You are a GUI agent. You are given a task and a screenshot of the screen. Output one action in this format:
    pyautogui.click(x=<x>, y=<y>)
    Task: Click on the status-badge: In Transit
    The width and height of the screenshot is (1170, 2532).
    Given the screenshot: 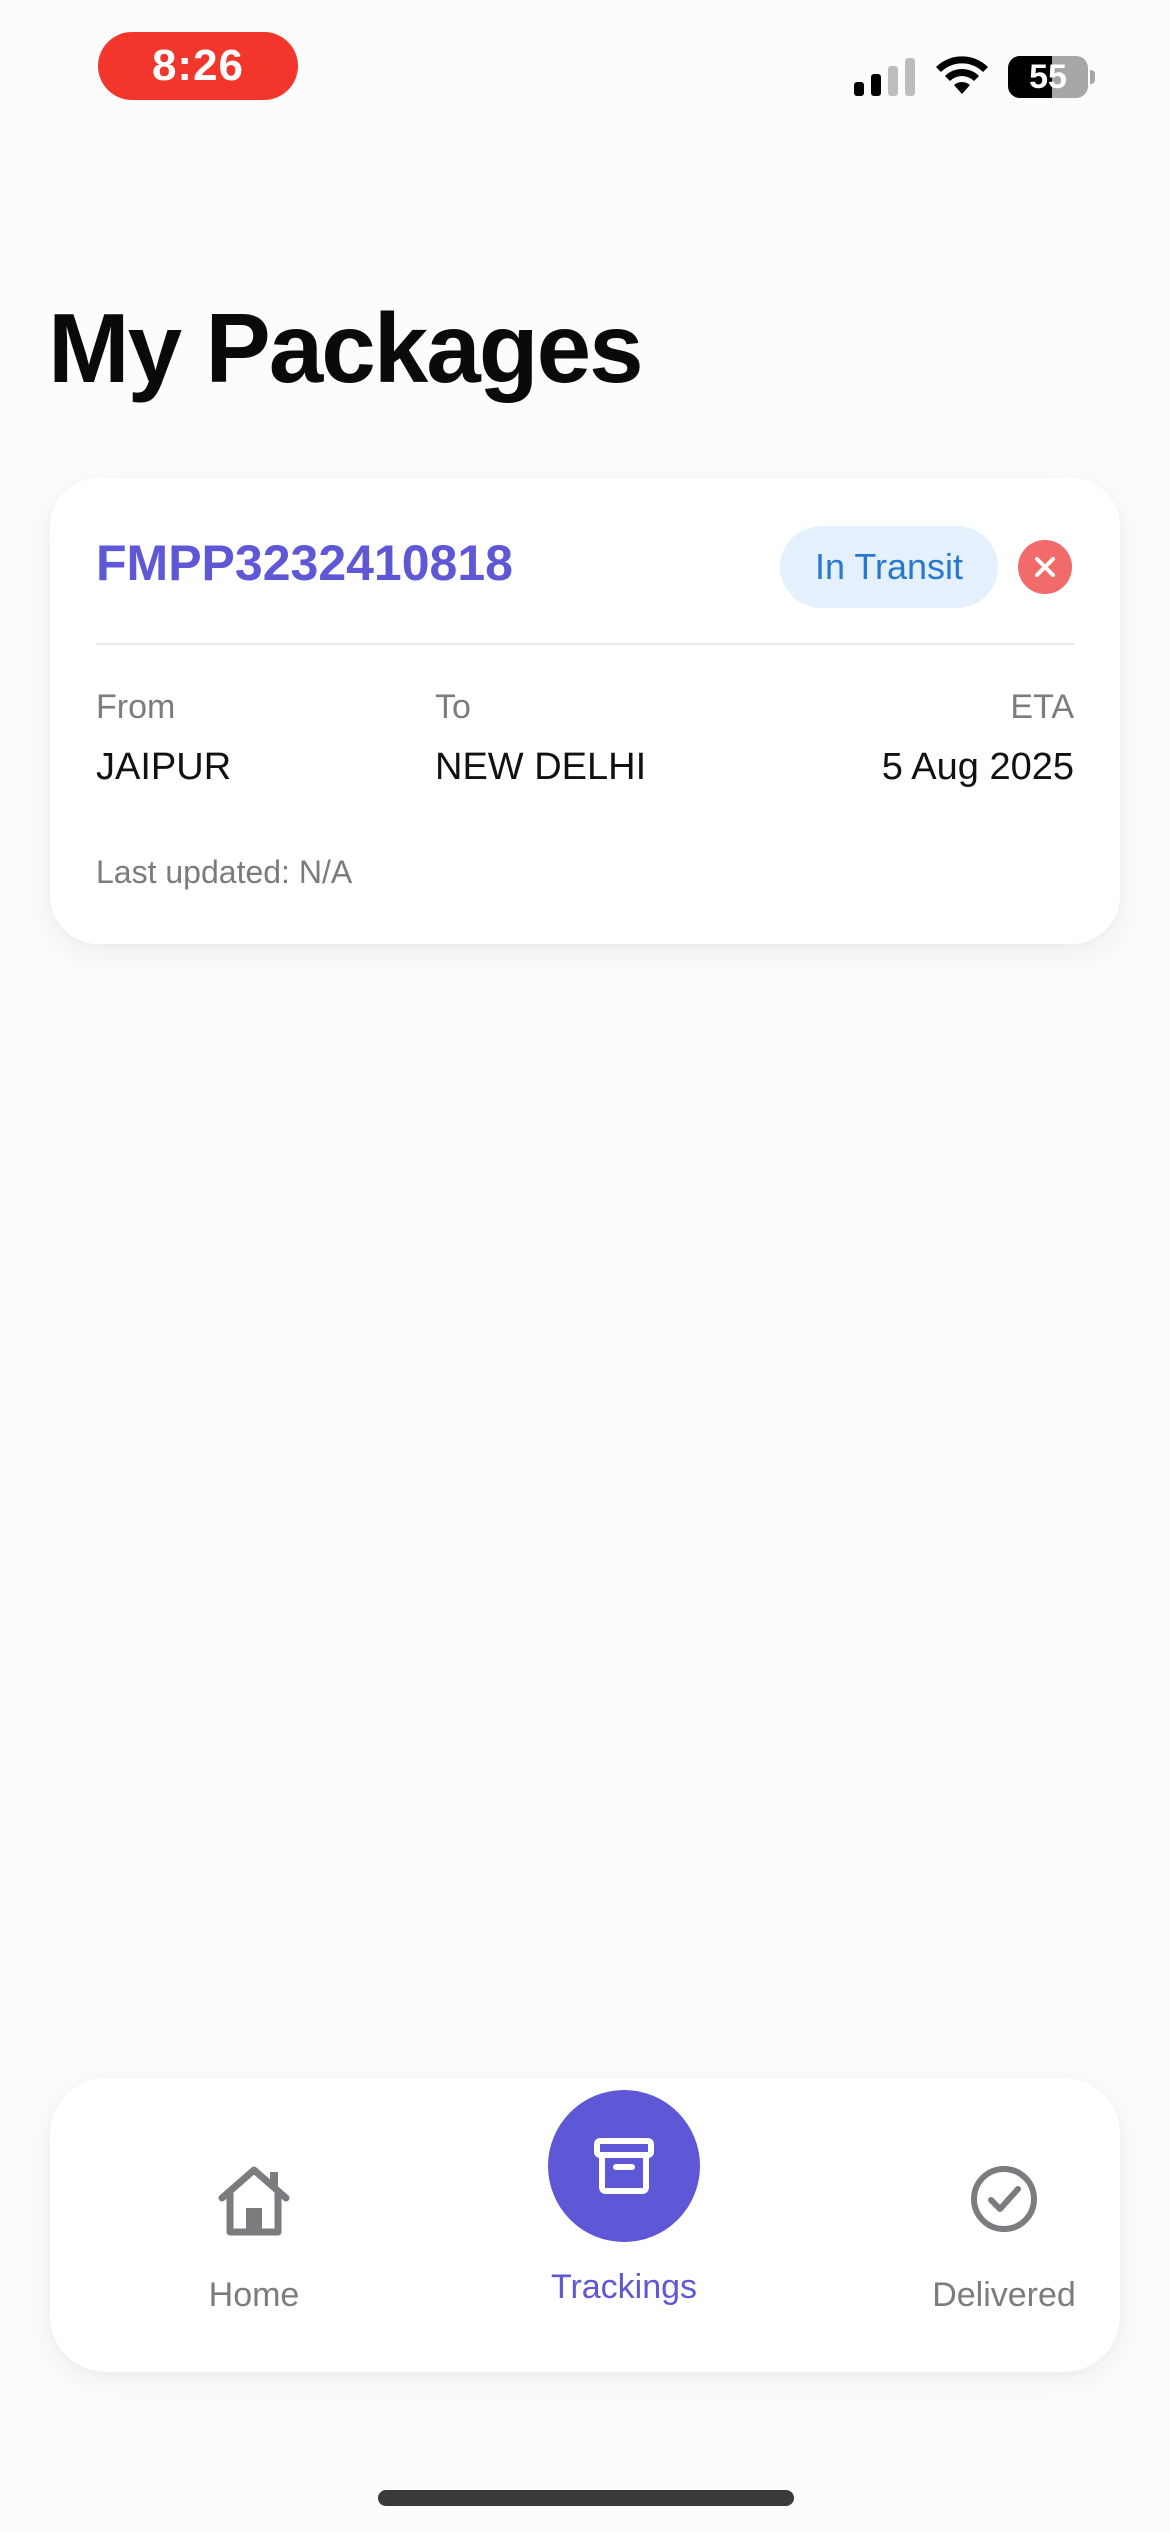 What is the action you would take?
    pyautogui.click(x=889, y=567)
    